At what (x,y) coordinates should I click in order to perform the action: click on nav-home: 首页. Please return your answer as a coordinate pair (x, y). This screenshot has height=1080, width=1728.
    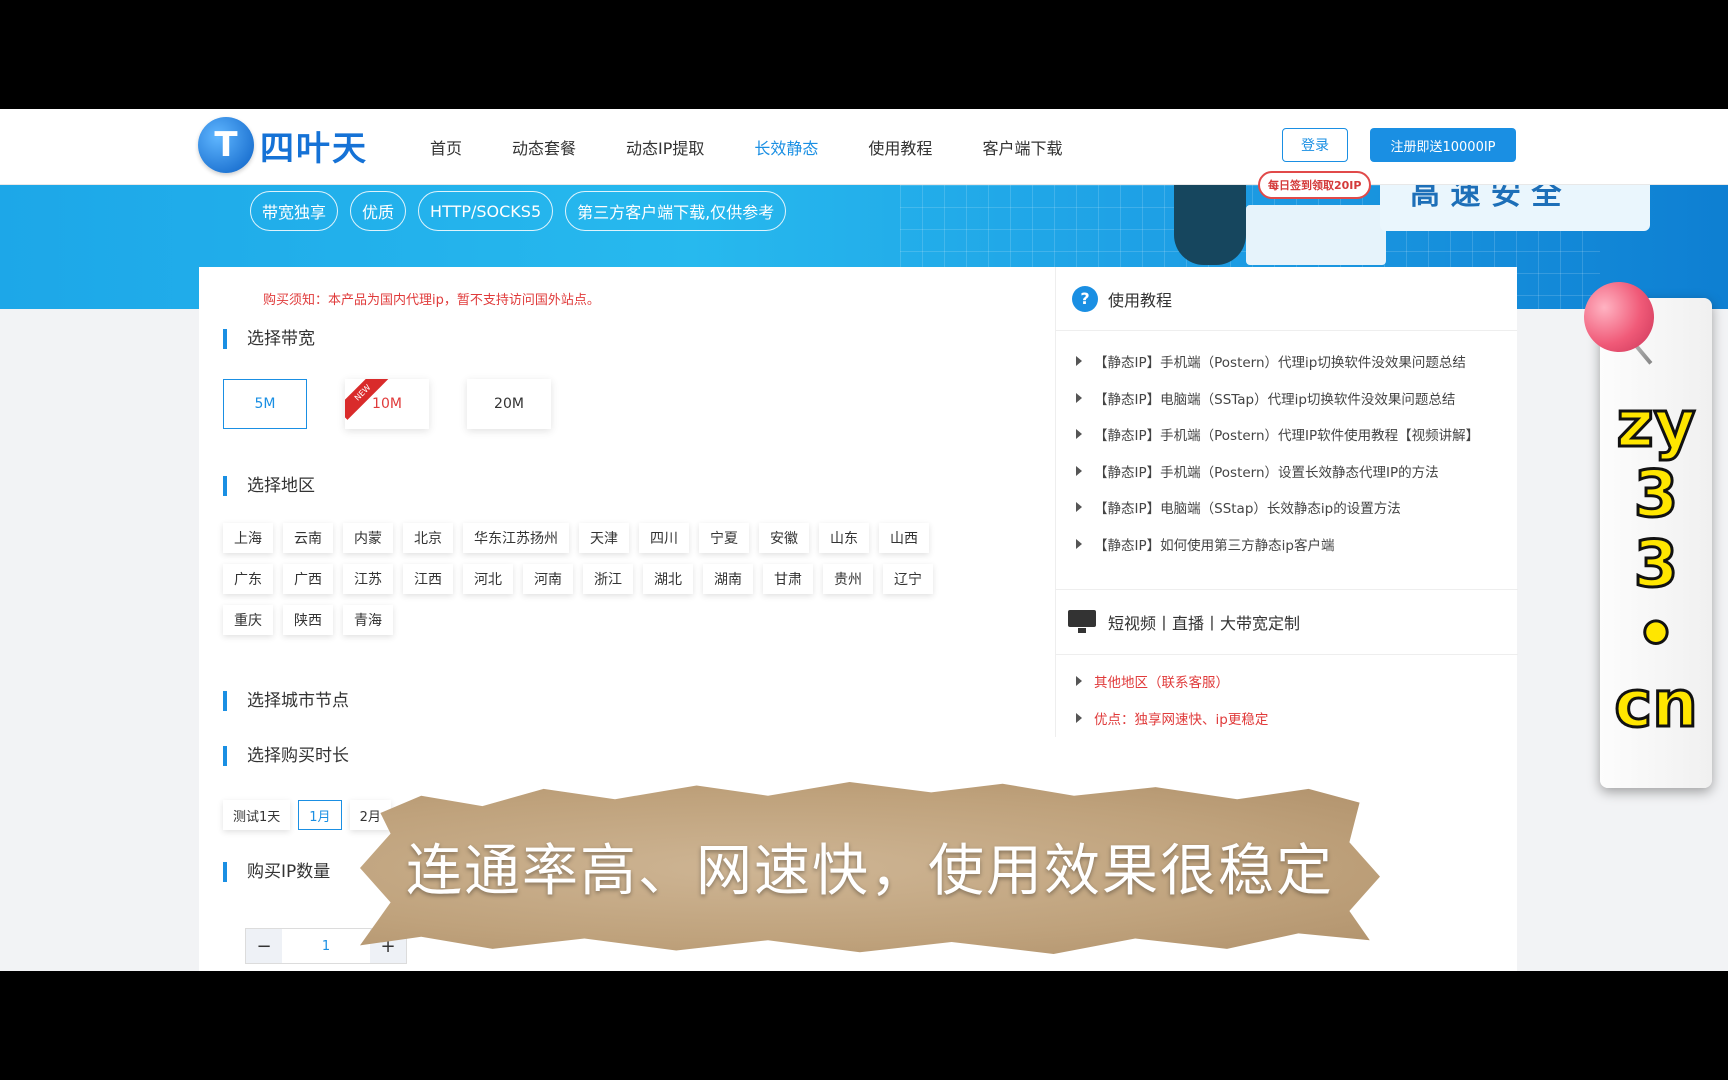
    Looking at the image, I should click on (446, 147).